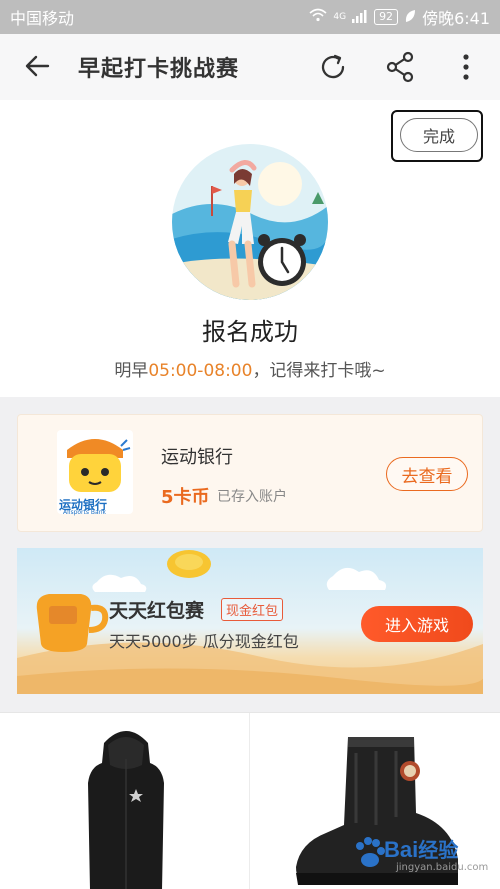 This screenshot has height=889, width=500. Describe the element at coordinates (456, 18) in the screenshot. I see `clock-label: 傍晚6:41` at that location.